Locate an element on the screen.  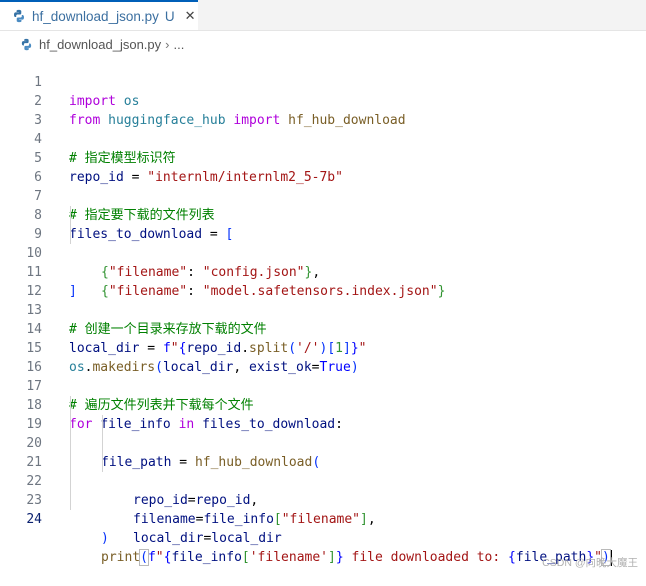
code-line: 5 repo_id = "internlm/internlm2_5-7b" is located at coordinates (323, 157).